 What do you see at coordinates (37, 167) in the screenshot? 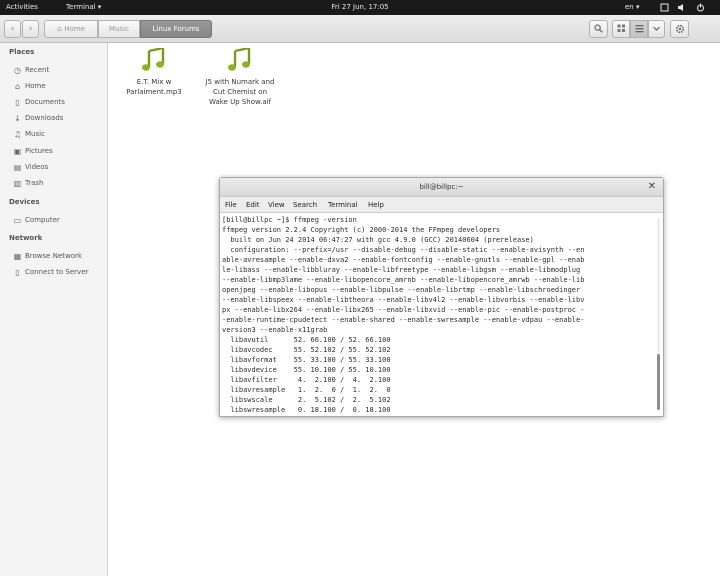
I see `sidebar-item-label: Videos` at bounding box center [37, 167].